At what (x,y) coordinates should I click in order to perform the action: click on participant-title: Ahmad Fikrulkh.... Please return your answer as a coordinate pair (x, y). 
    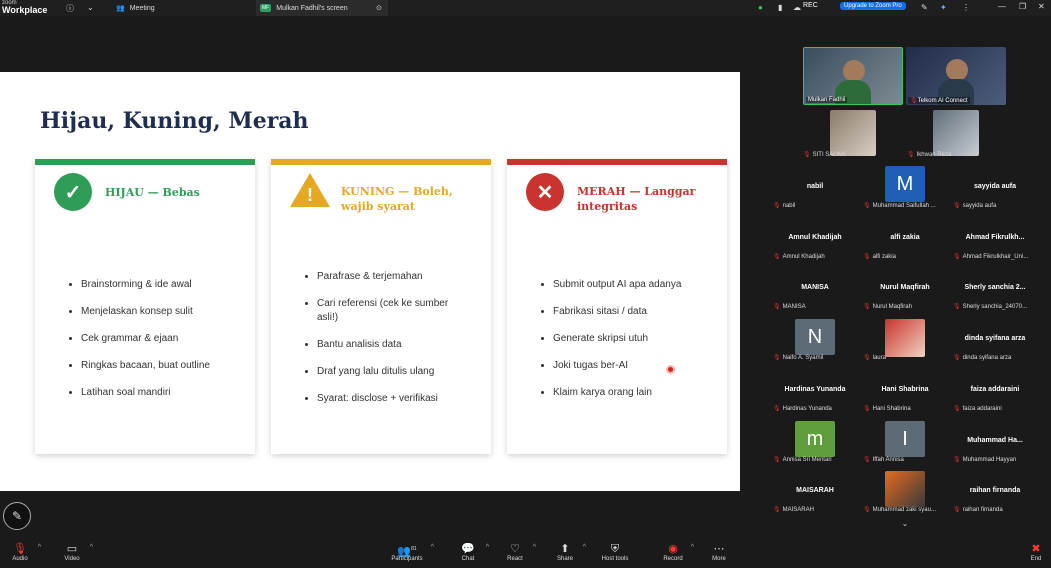
    Looking at the image, I should click on (995, 237).